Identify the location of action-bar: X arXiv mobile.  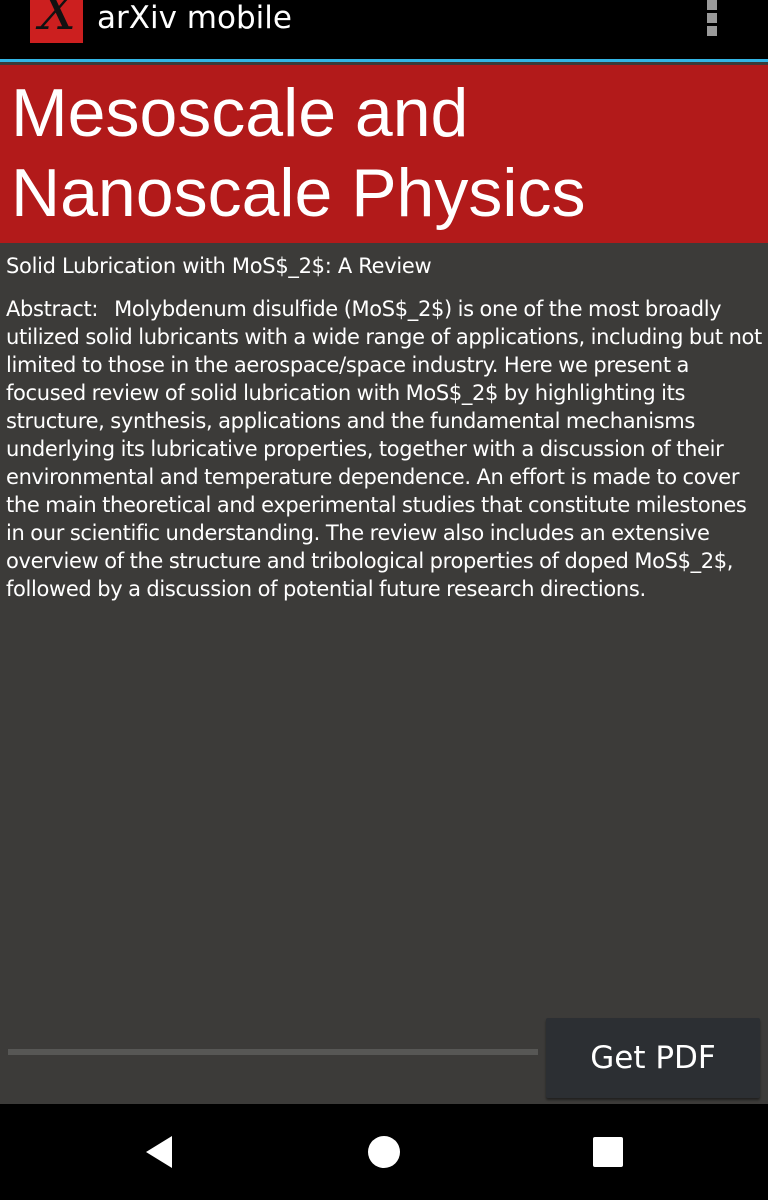
(384, 31).